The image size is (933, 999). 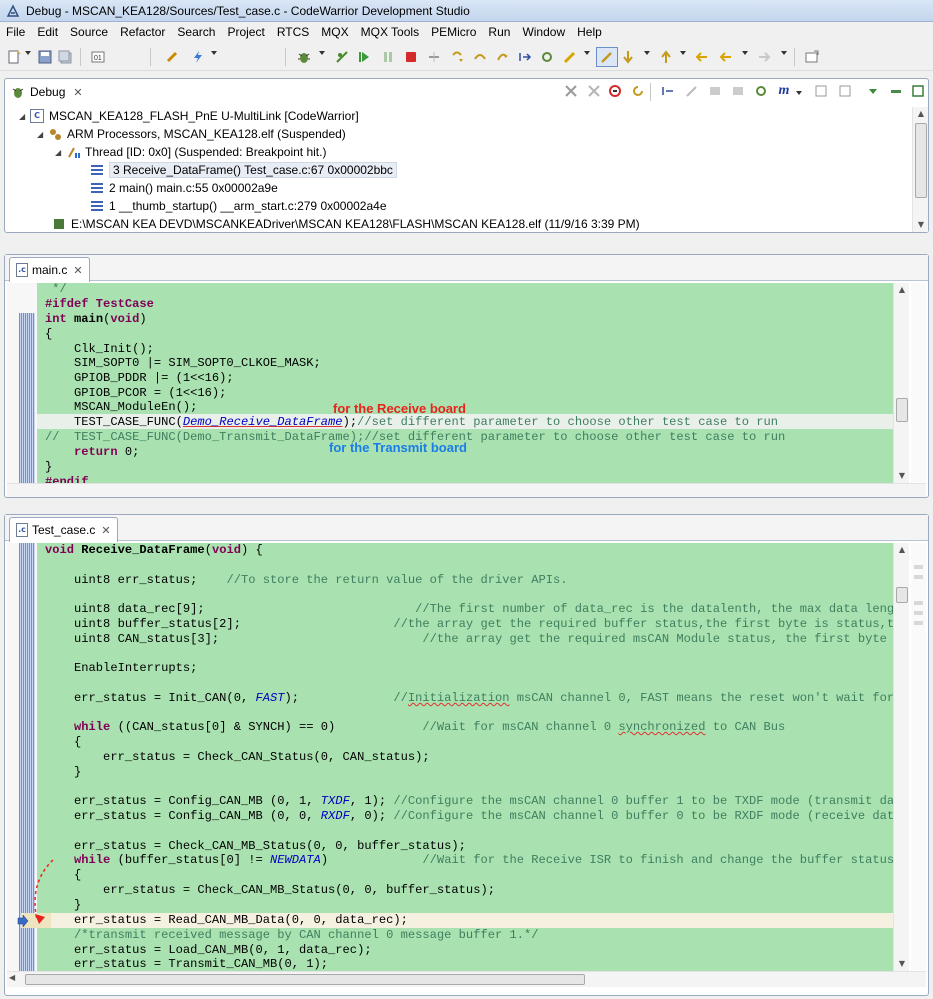 What do you see at coordinates (388, 57) in the screenshot?
I see `suspend-icon` at bounding box center [388, 57].